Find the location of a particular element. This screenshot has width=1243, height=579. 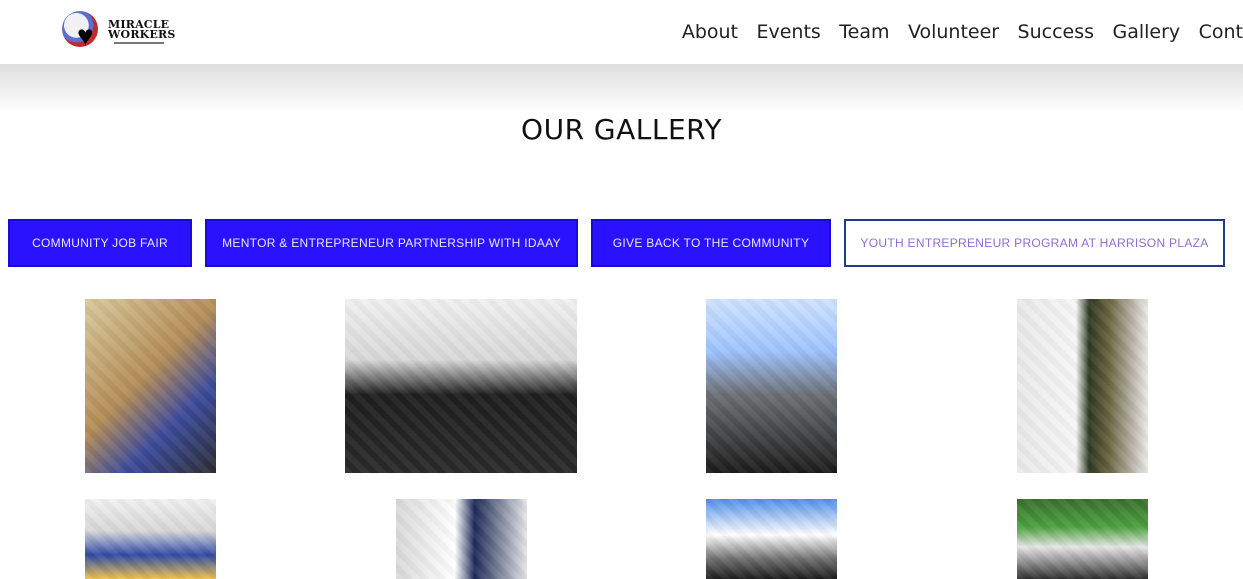

logo: ♥ MIRACLE WORKERS is located at coordinates (119, 31).